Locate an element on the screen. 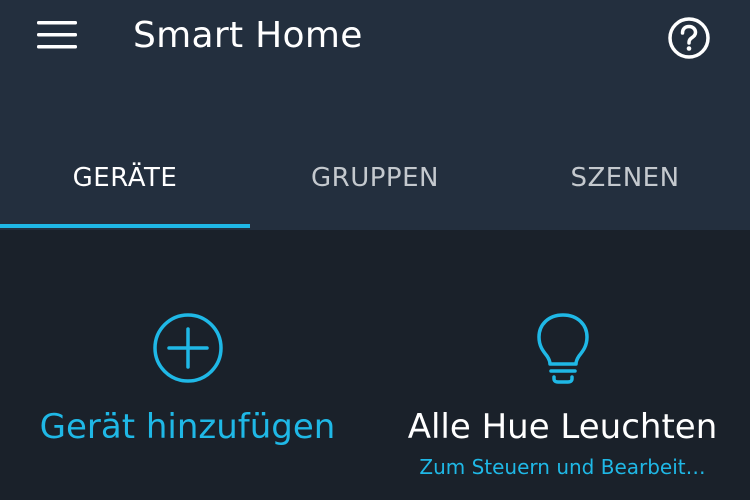 This screenshot has height=500, width=750. page-title: Smart Home is located at coordinates (248, 35).